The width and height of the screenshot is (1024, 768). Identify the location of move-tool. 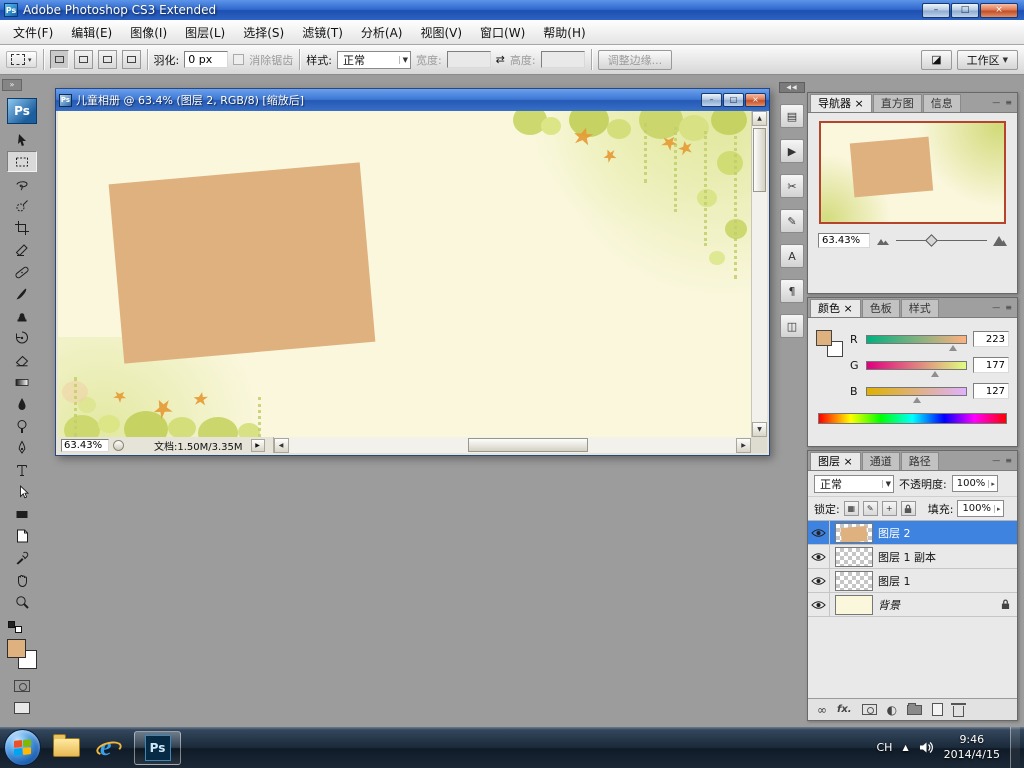
(22, 139).